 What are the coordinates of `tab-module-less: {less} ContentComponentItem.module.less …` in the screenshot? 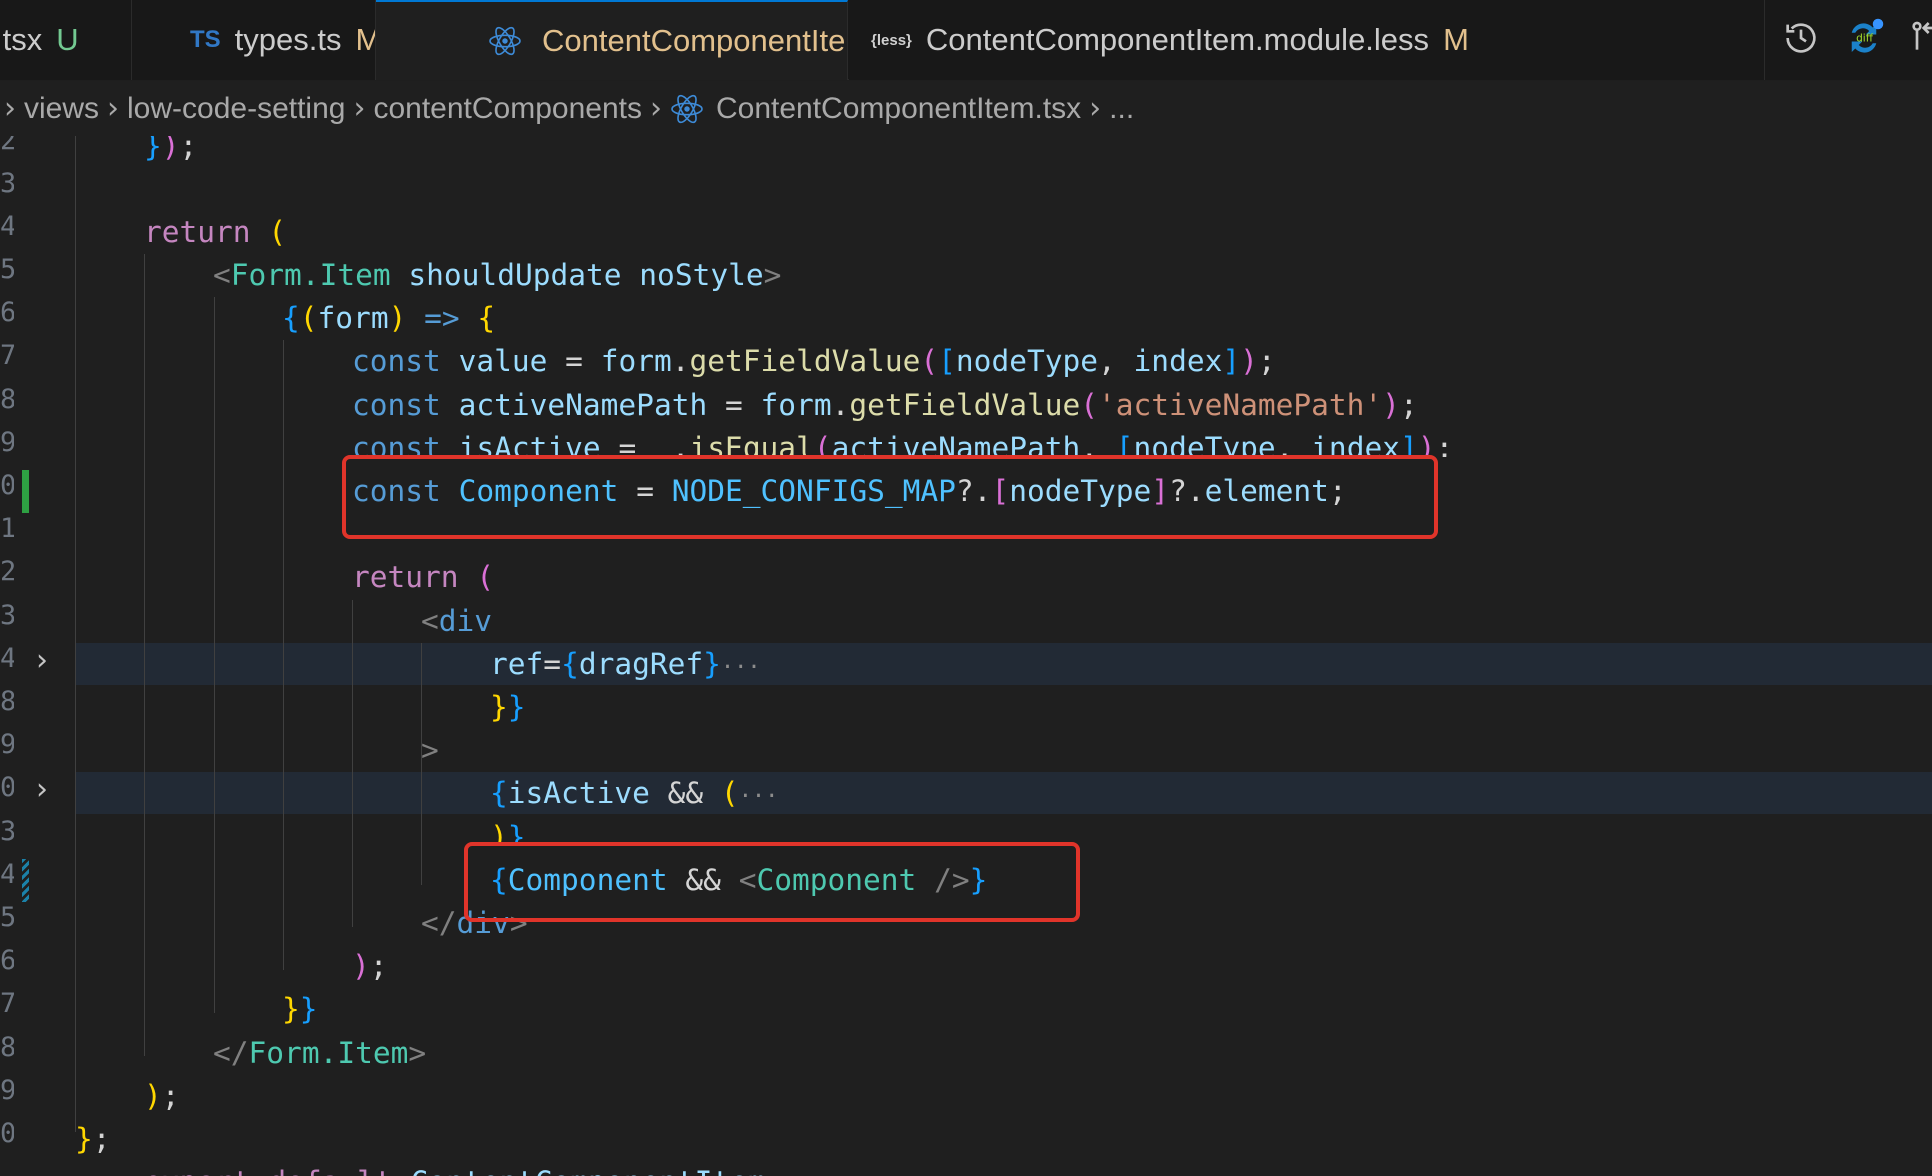 It's located at (1307, 40).